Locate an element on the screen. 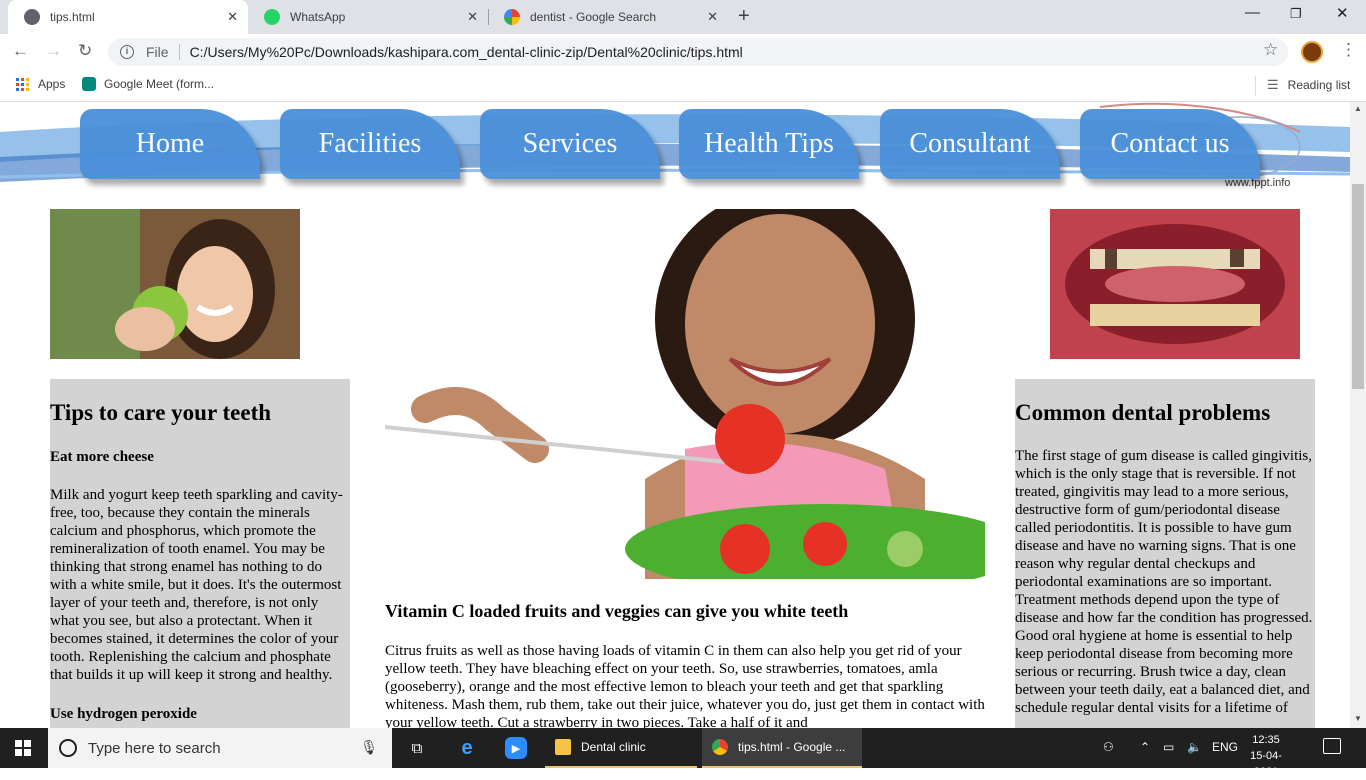  nav-health-tips: Health Tips is located at coordinates (769, 144).